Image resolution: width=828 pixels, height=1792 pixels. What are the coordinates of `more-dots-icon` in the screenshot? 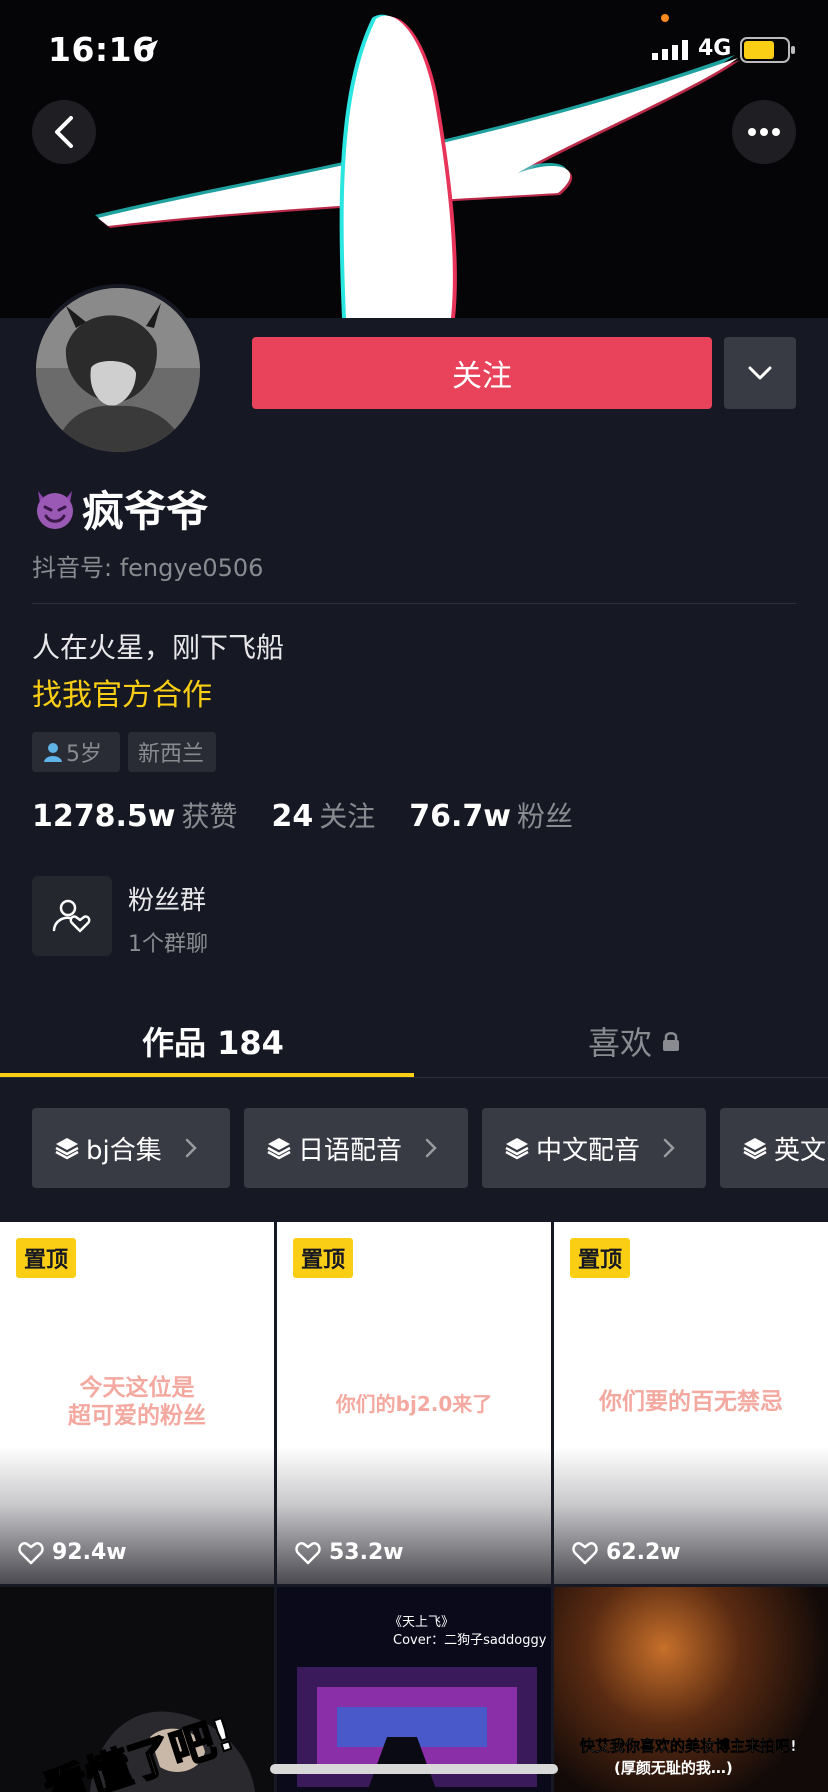 It's located at (764, 132).